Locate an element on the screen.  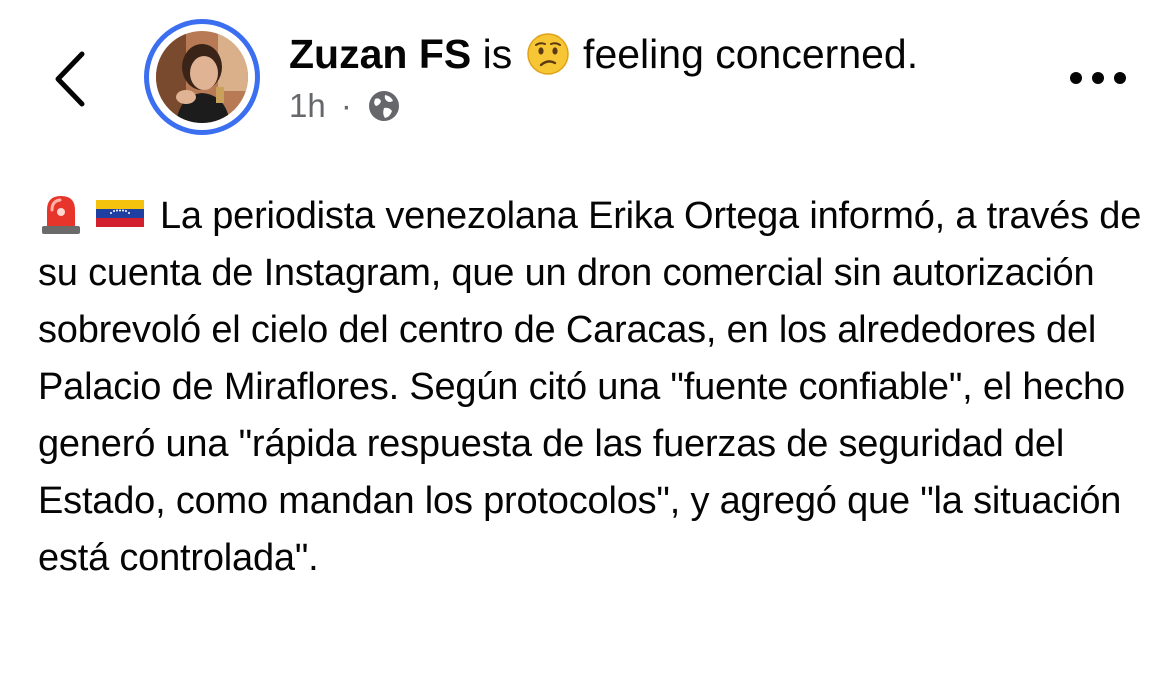
status-text: feeling concerned. is located at coordinates (751, 54).